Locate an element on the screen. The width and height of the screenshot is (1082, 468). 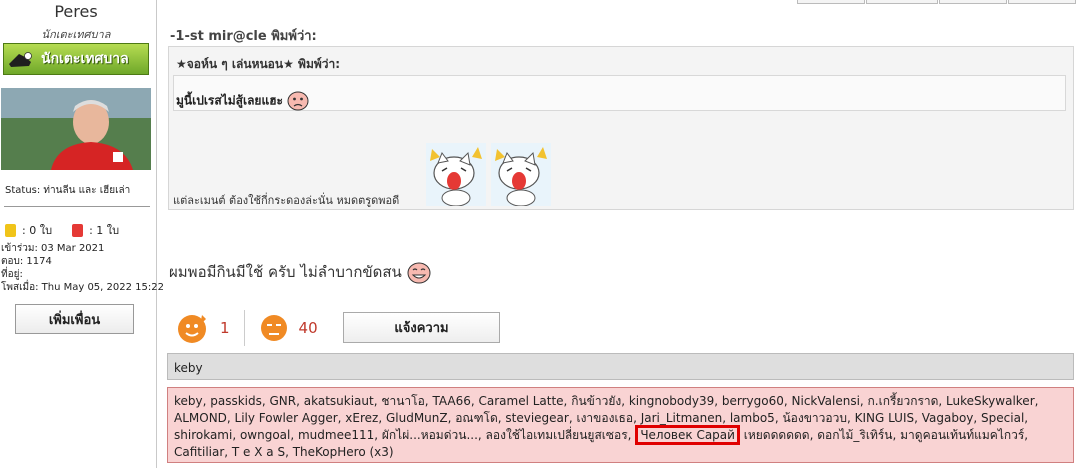
avatar is located at coordinates (76, 129).